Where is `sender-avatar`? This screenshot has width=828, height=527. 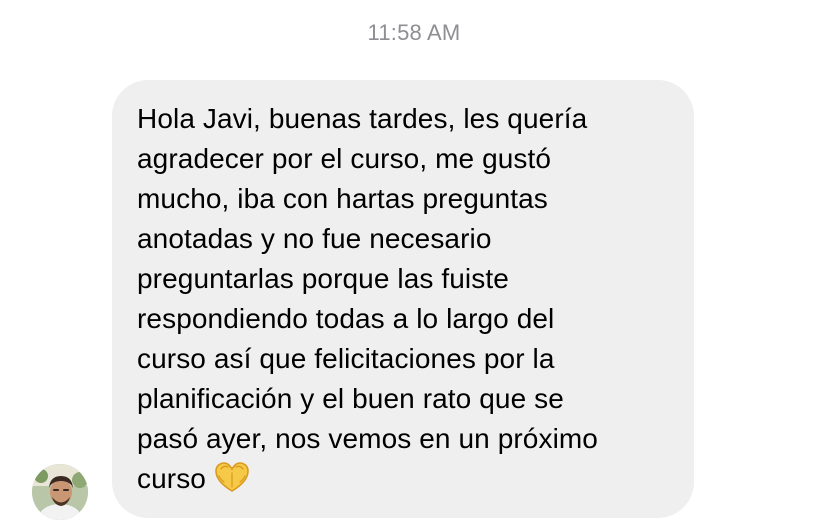 sender-avatar is located at coordinates (60, 492).